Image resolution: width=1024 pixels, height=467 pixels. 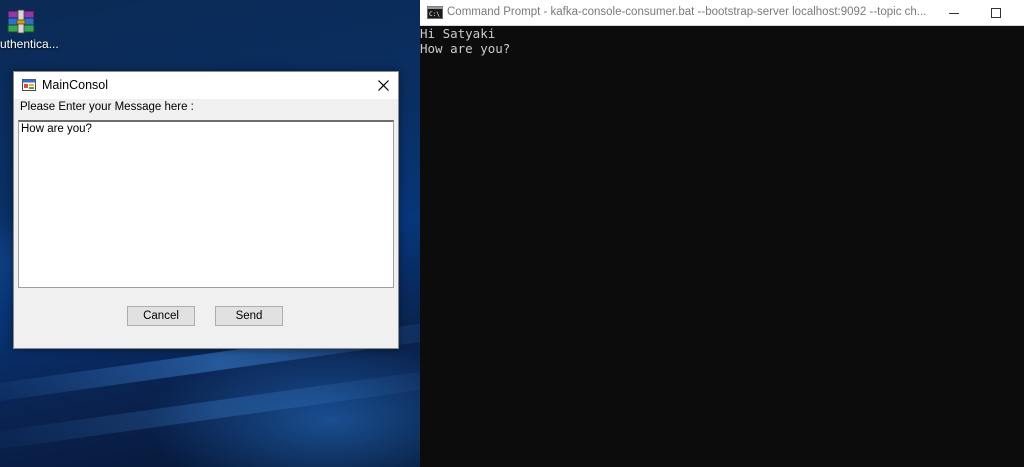 I want to click on console-minimize-button, so click(x=954, y=12).